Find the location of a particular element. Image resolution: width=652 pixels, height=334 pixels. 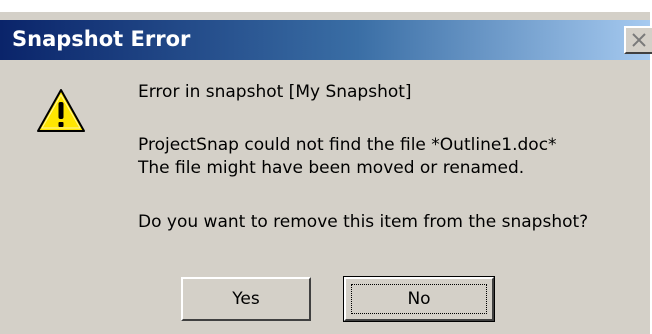

close-icon is located at coordinates (639, 40).